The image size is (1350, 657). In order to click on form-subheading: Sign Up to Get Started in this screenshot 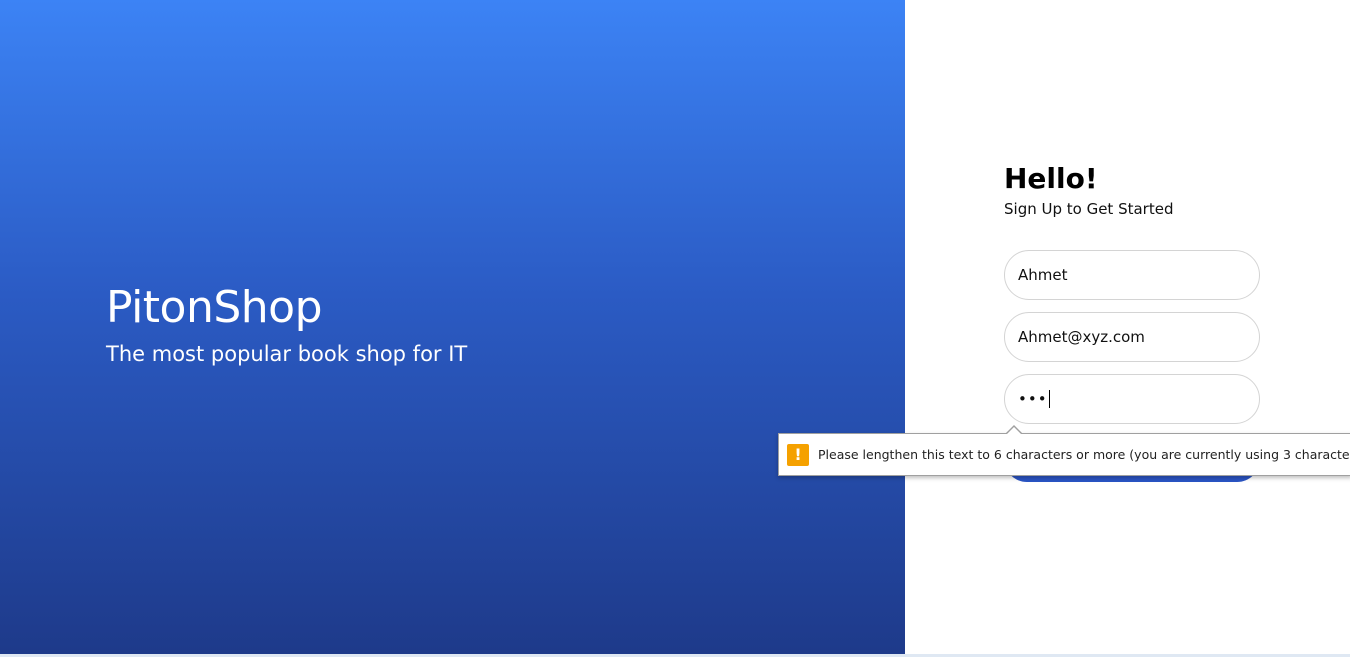, I will do `click(1089, 209)`.